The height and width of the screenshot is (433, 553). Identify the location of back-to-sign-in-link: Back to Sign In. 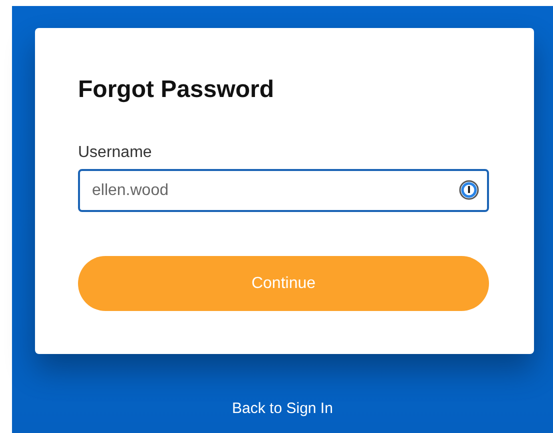
(282, 409).